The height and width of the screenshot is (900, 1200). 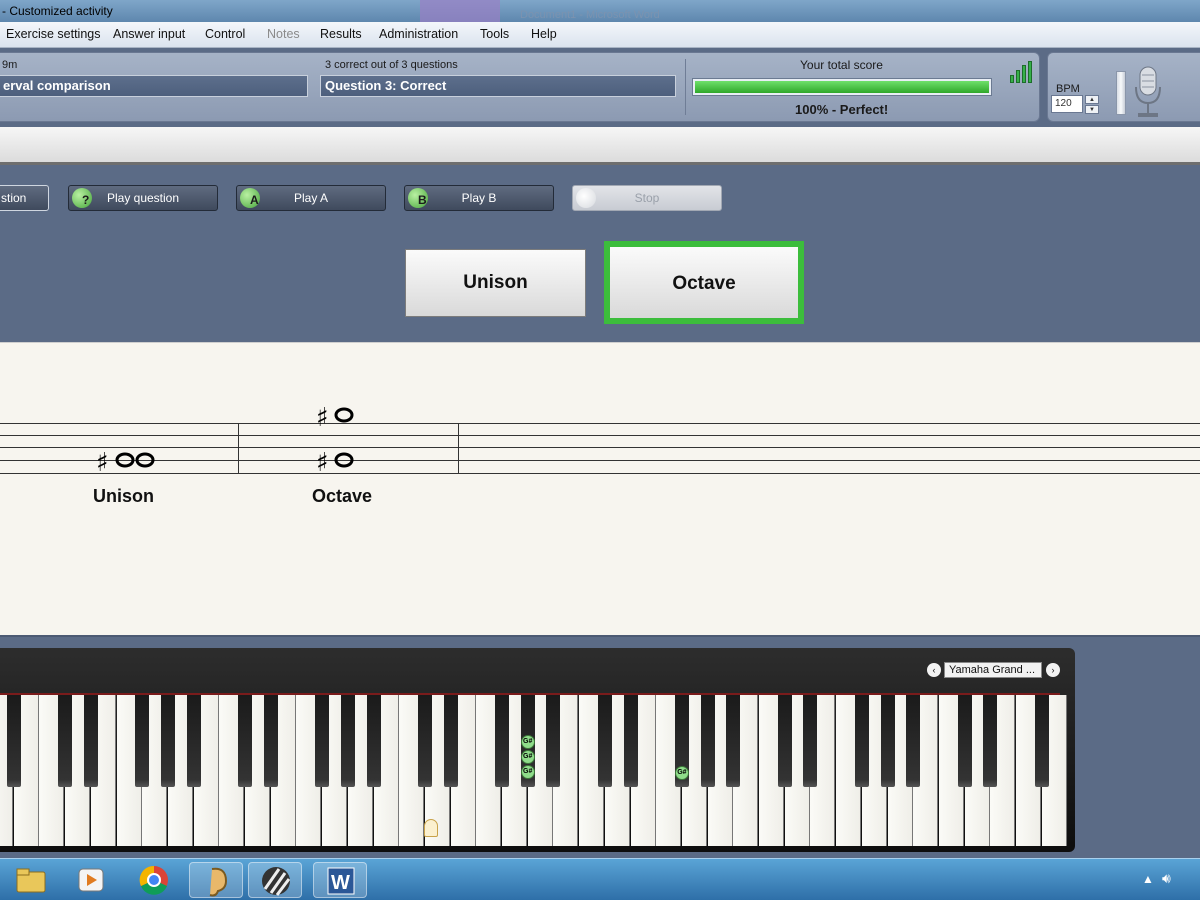 I want to click on partial-left-button: stion, so click(x=24, y=198).